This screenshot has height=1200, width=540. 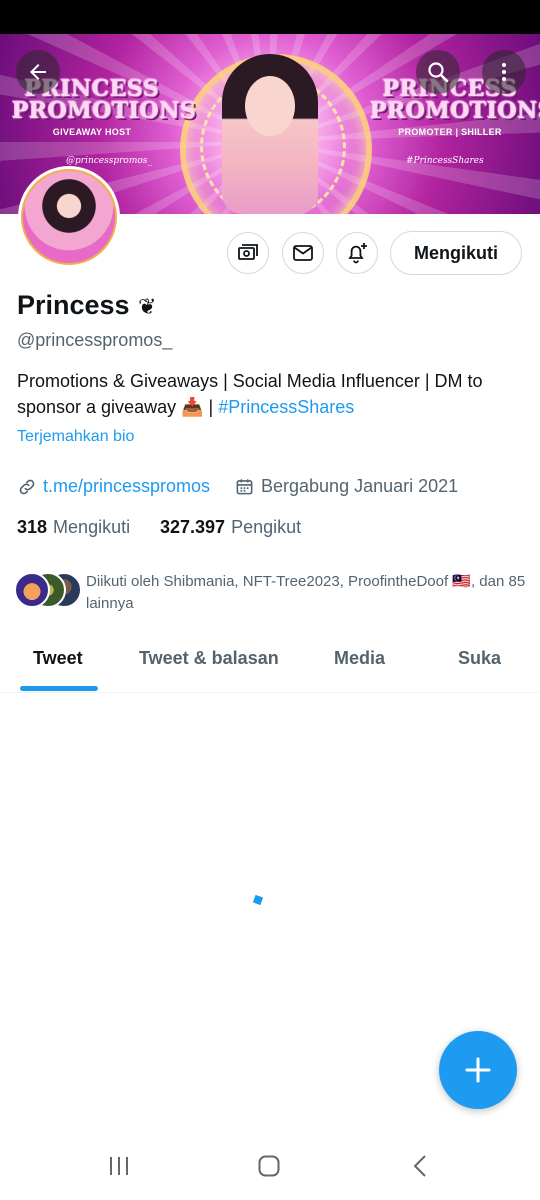 I want to click on money-icon, so click(x=248, y=252).